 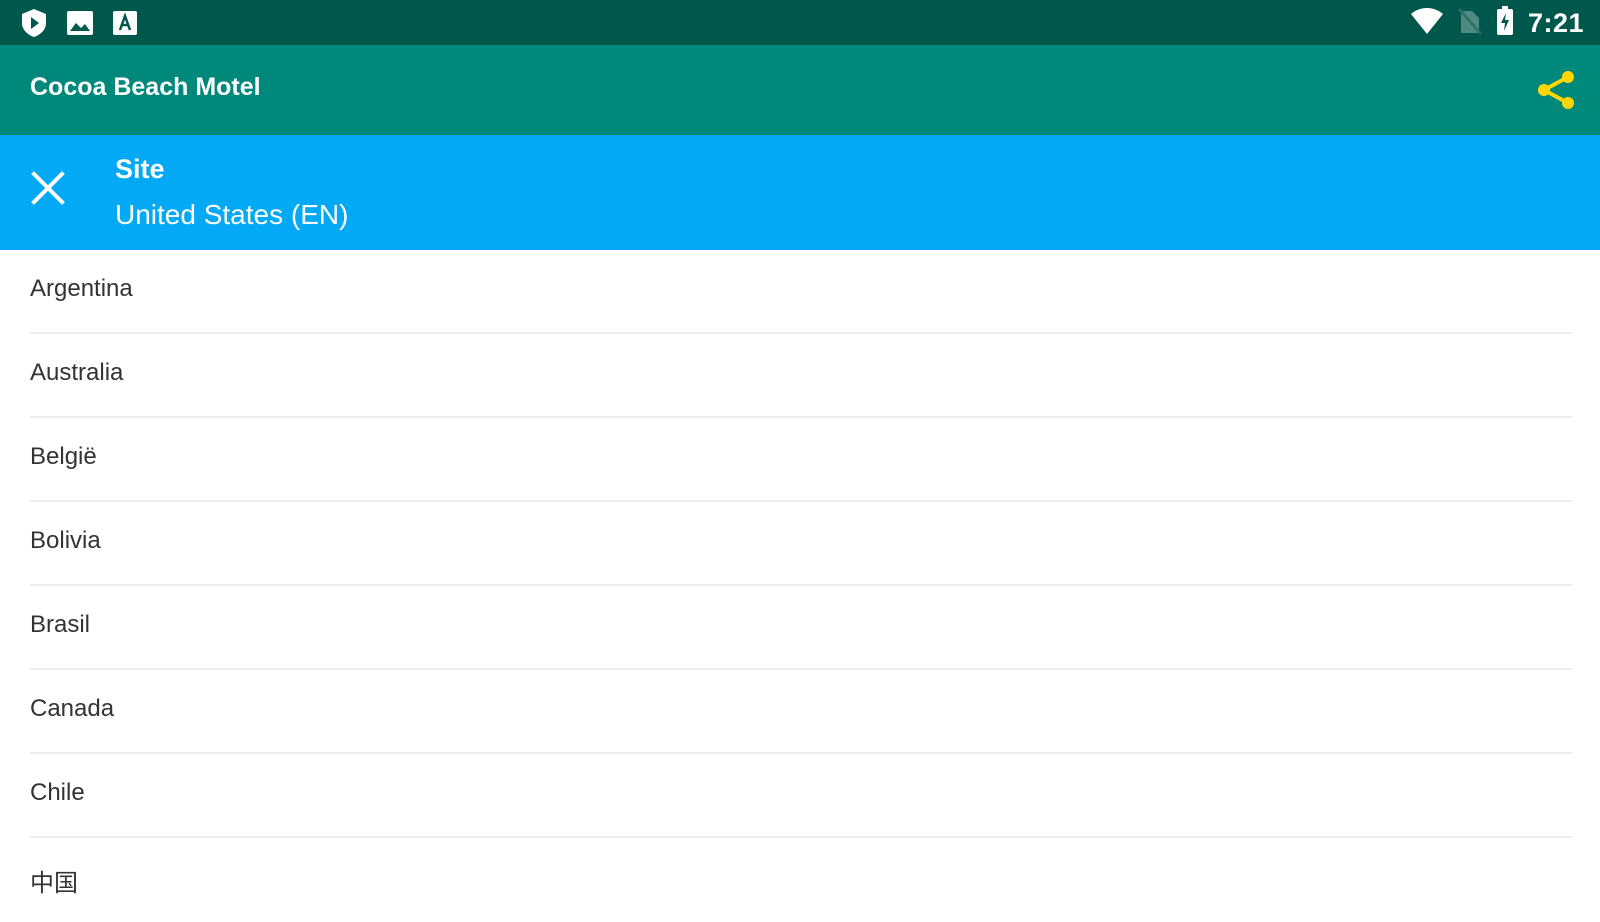 I want to click on status-time: 7:21, so click(x=1555, y=23).